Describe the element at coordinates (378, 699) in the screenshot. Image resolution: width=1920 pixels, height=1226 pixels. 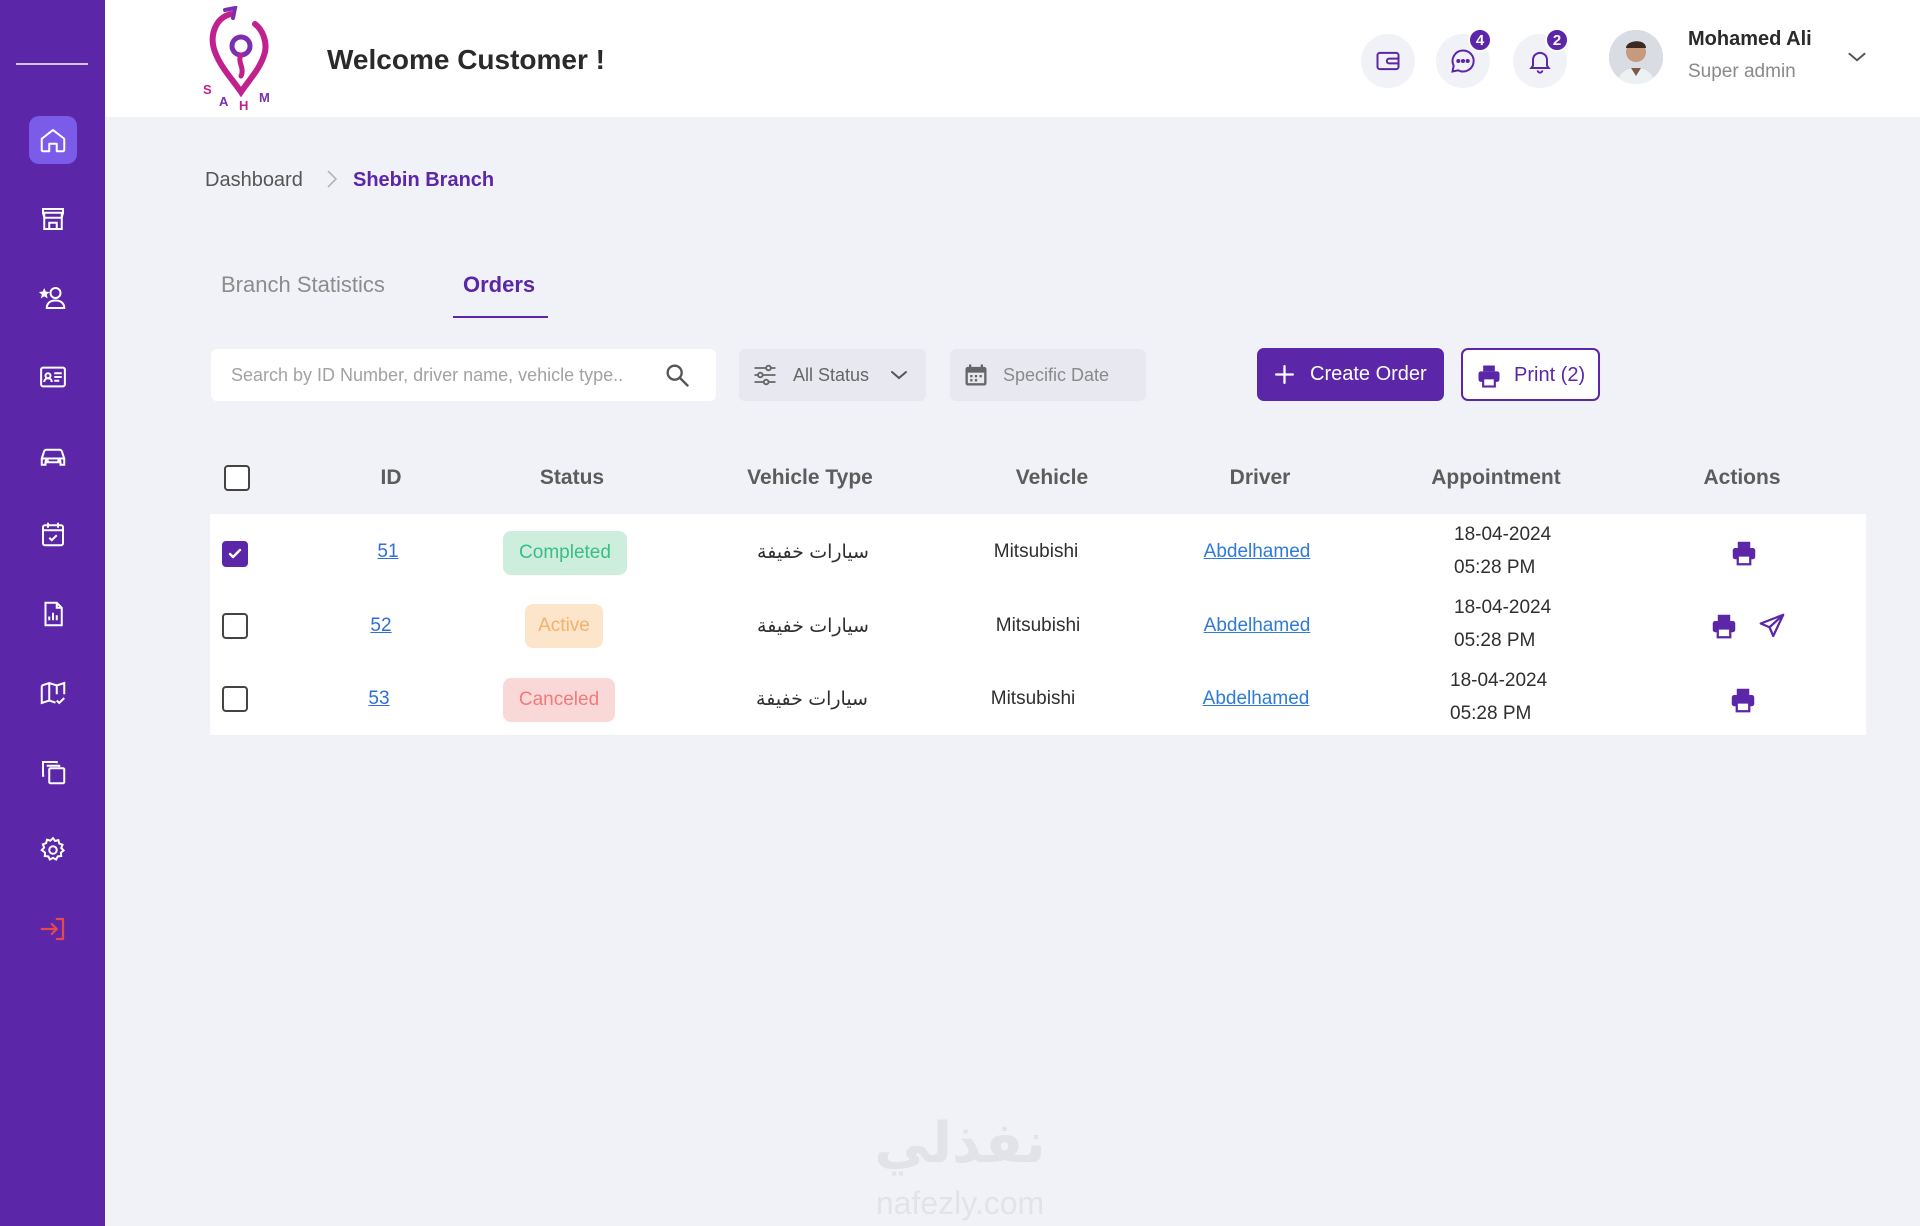
I see `order-id-link: 53` at that location.